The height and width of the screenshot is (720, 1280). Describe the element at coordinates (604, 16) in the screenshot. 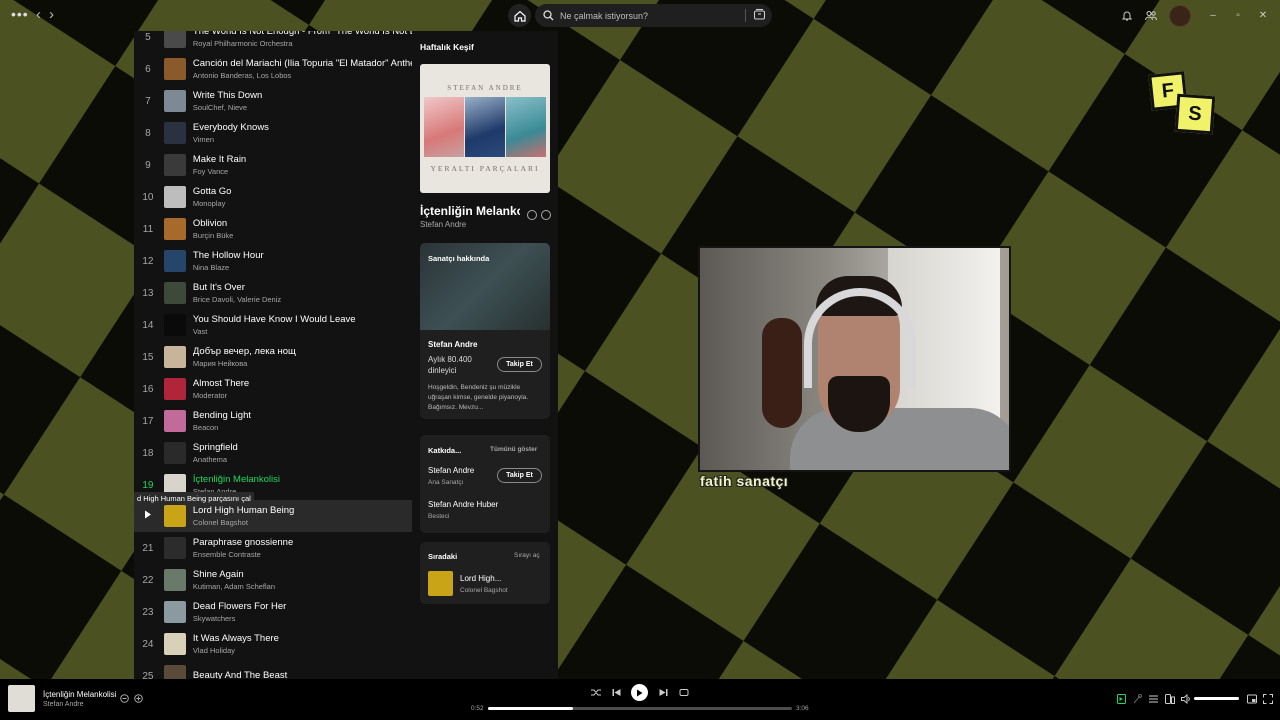

I see `search-input: Ne çalmak istiyorsun?` at that location.